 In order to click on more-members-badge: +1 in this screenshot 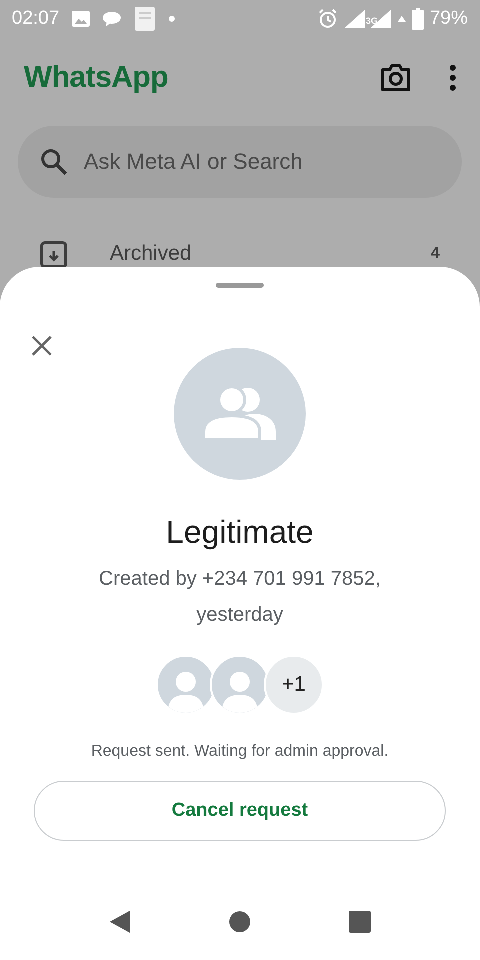, I will do `click(294, 685)`.